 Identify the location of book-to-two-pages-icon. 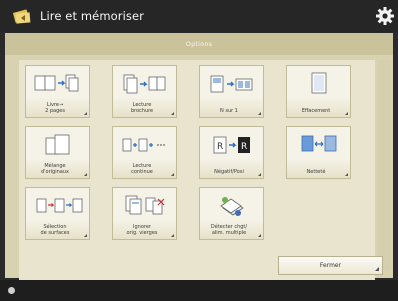
(56, 83).